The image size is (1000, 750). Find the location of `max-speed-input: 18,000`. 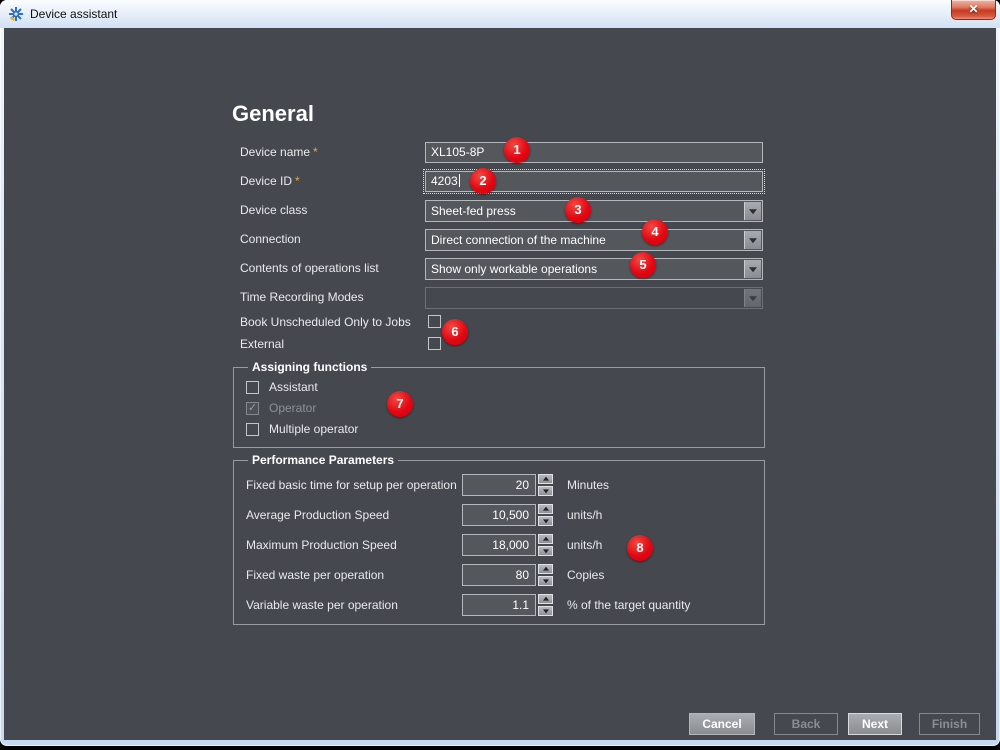

max-speed-input: 18,000 is located at coordinates (499, 545).